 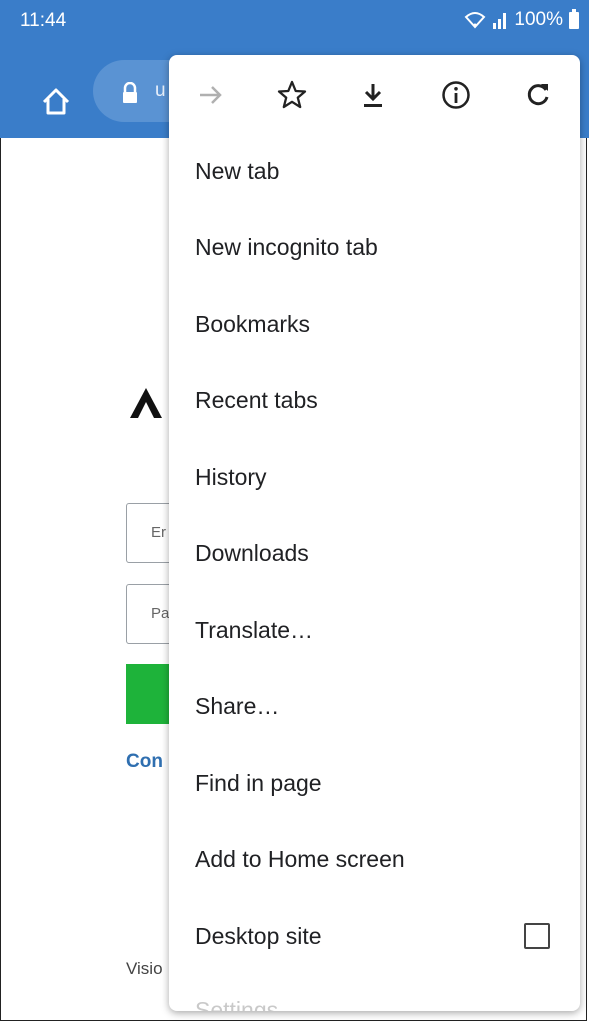 I want to click on menu-item-label: Add to Home screen, so click(x=300, y=858).